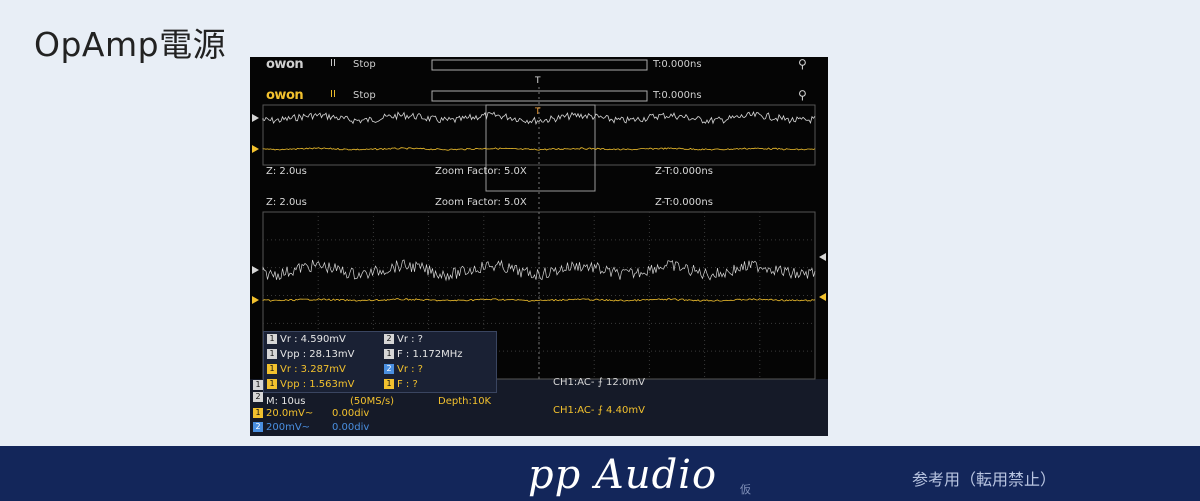  Describe the element at coordinates (351, 427) in the screenshot. I see `ch2-offset: 0.00div` at that location.